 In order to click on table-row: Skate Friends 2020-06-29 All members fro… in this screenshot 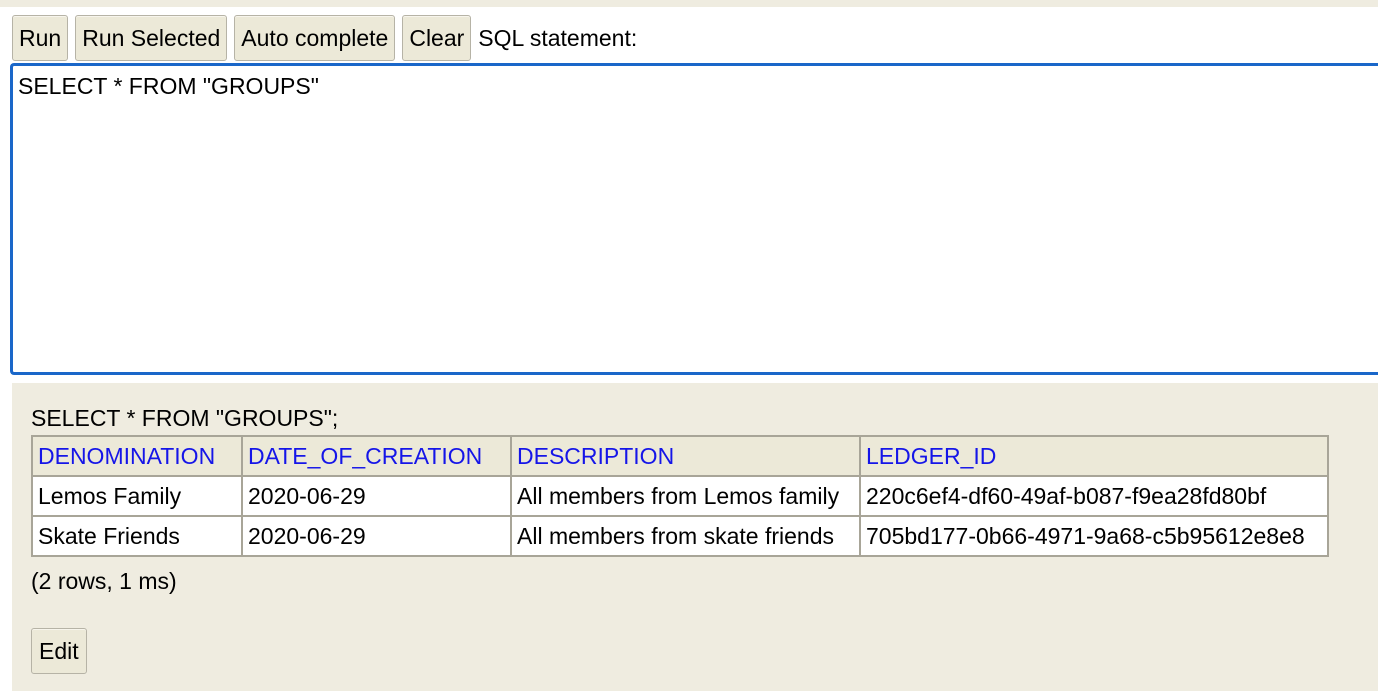, I will do `click(680, 536)`.